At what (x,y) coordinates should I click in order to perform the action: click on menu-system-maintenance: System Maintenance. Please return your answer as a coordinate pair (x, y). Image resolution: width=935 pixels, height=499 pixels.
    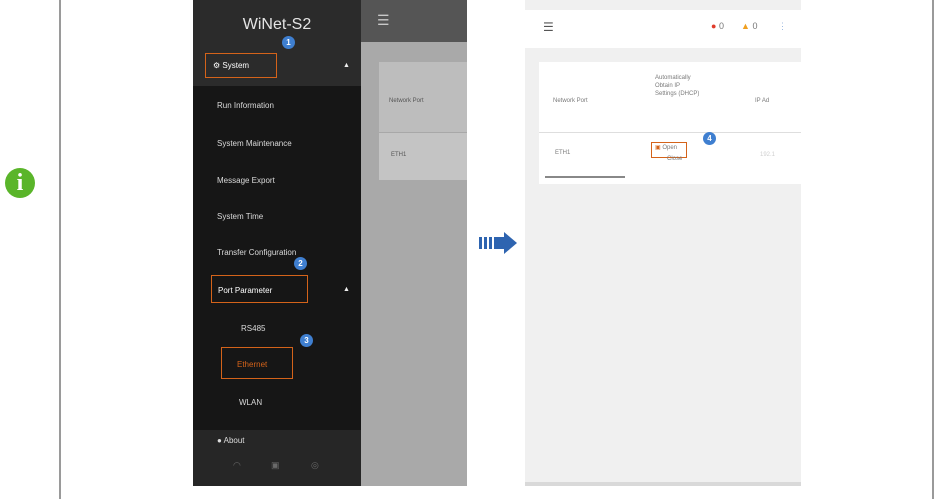
    Looking at the image, I should click on (254, 143).